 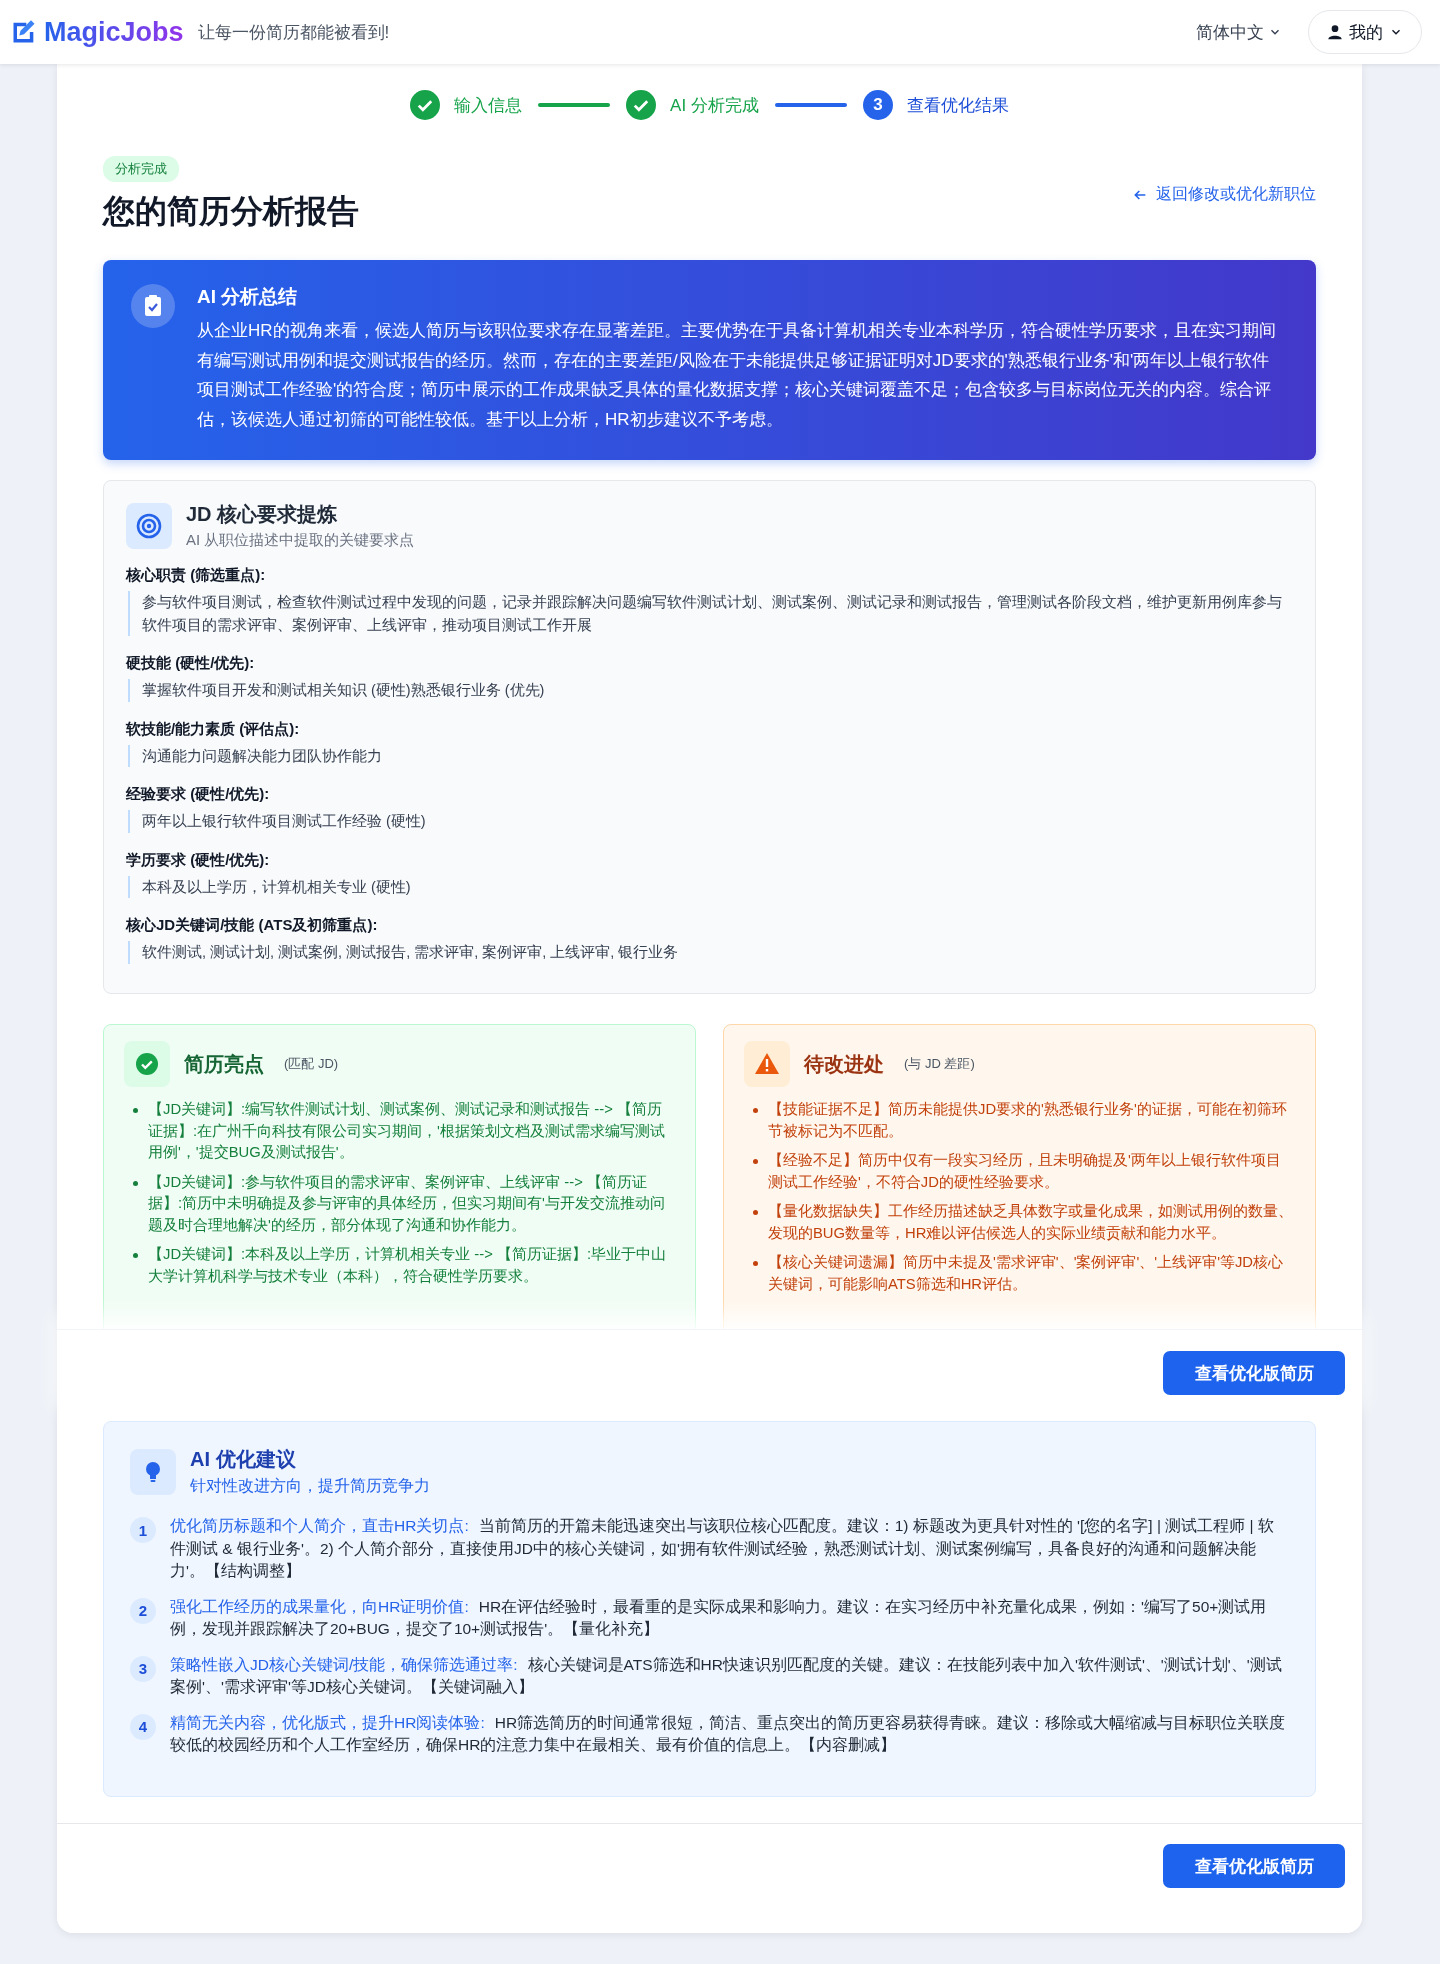 I want to click on section-note: (与 JD 差距), so click(x=939, y=1064).